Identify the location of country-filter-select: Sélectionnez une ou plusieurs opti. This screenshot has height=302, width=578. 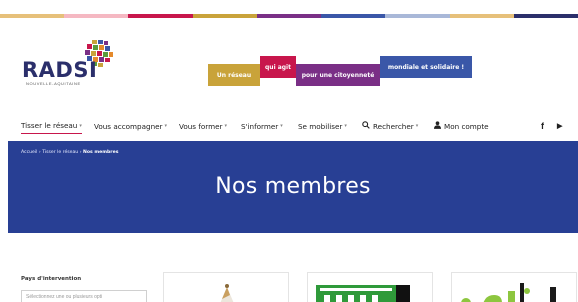
(84, 296).